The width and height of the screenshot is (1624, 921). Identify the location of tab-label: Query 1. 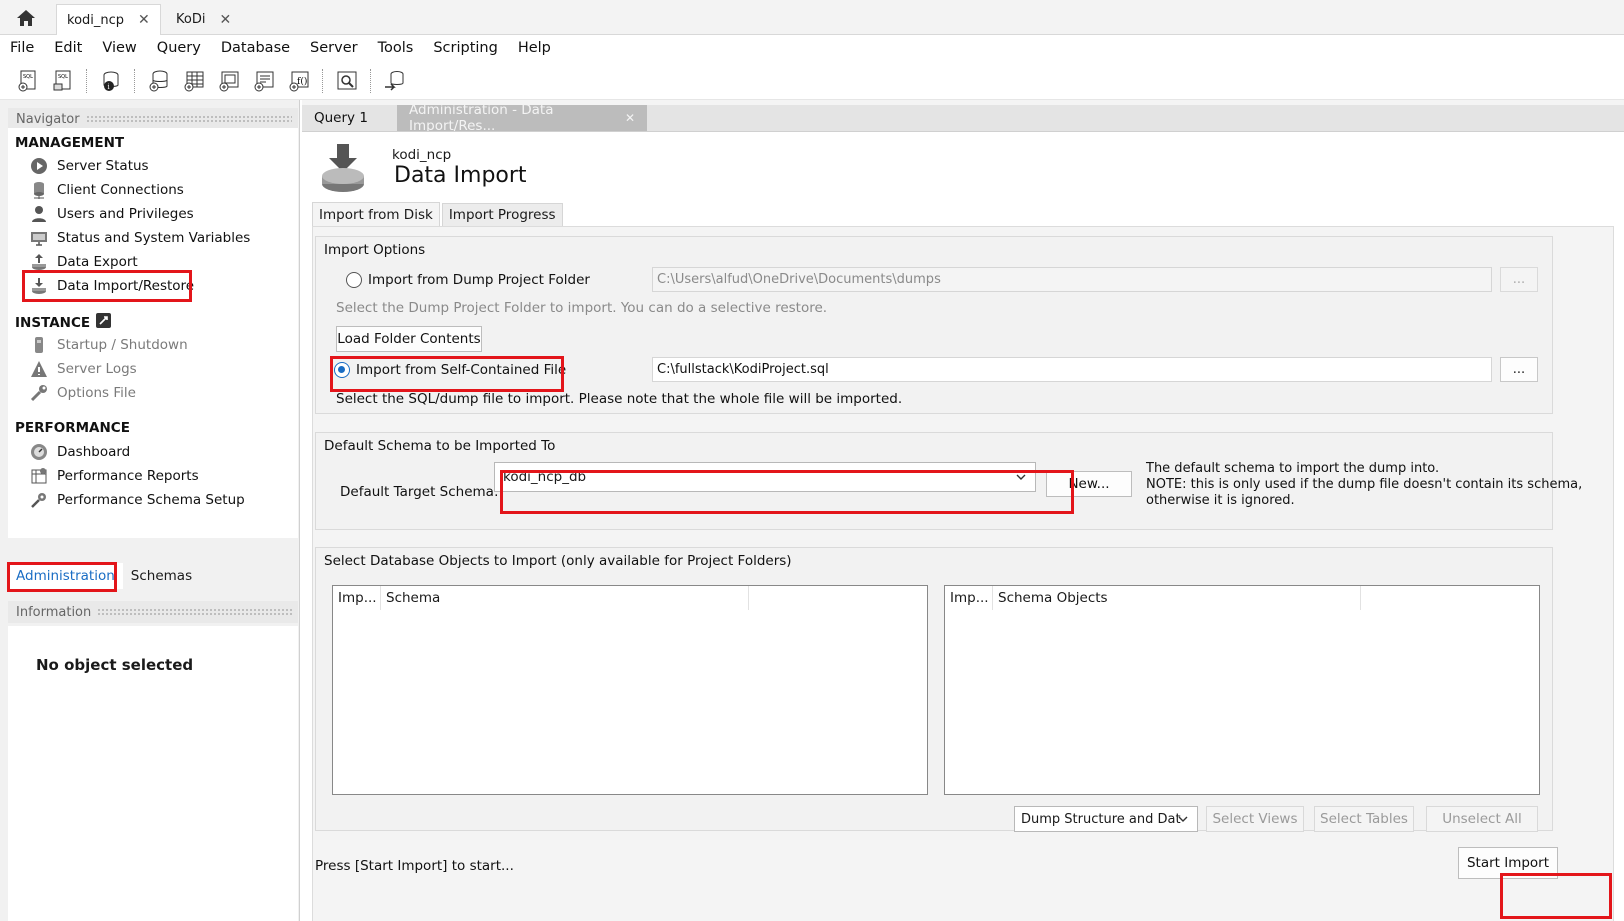
(341, 118).